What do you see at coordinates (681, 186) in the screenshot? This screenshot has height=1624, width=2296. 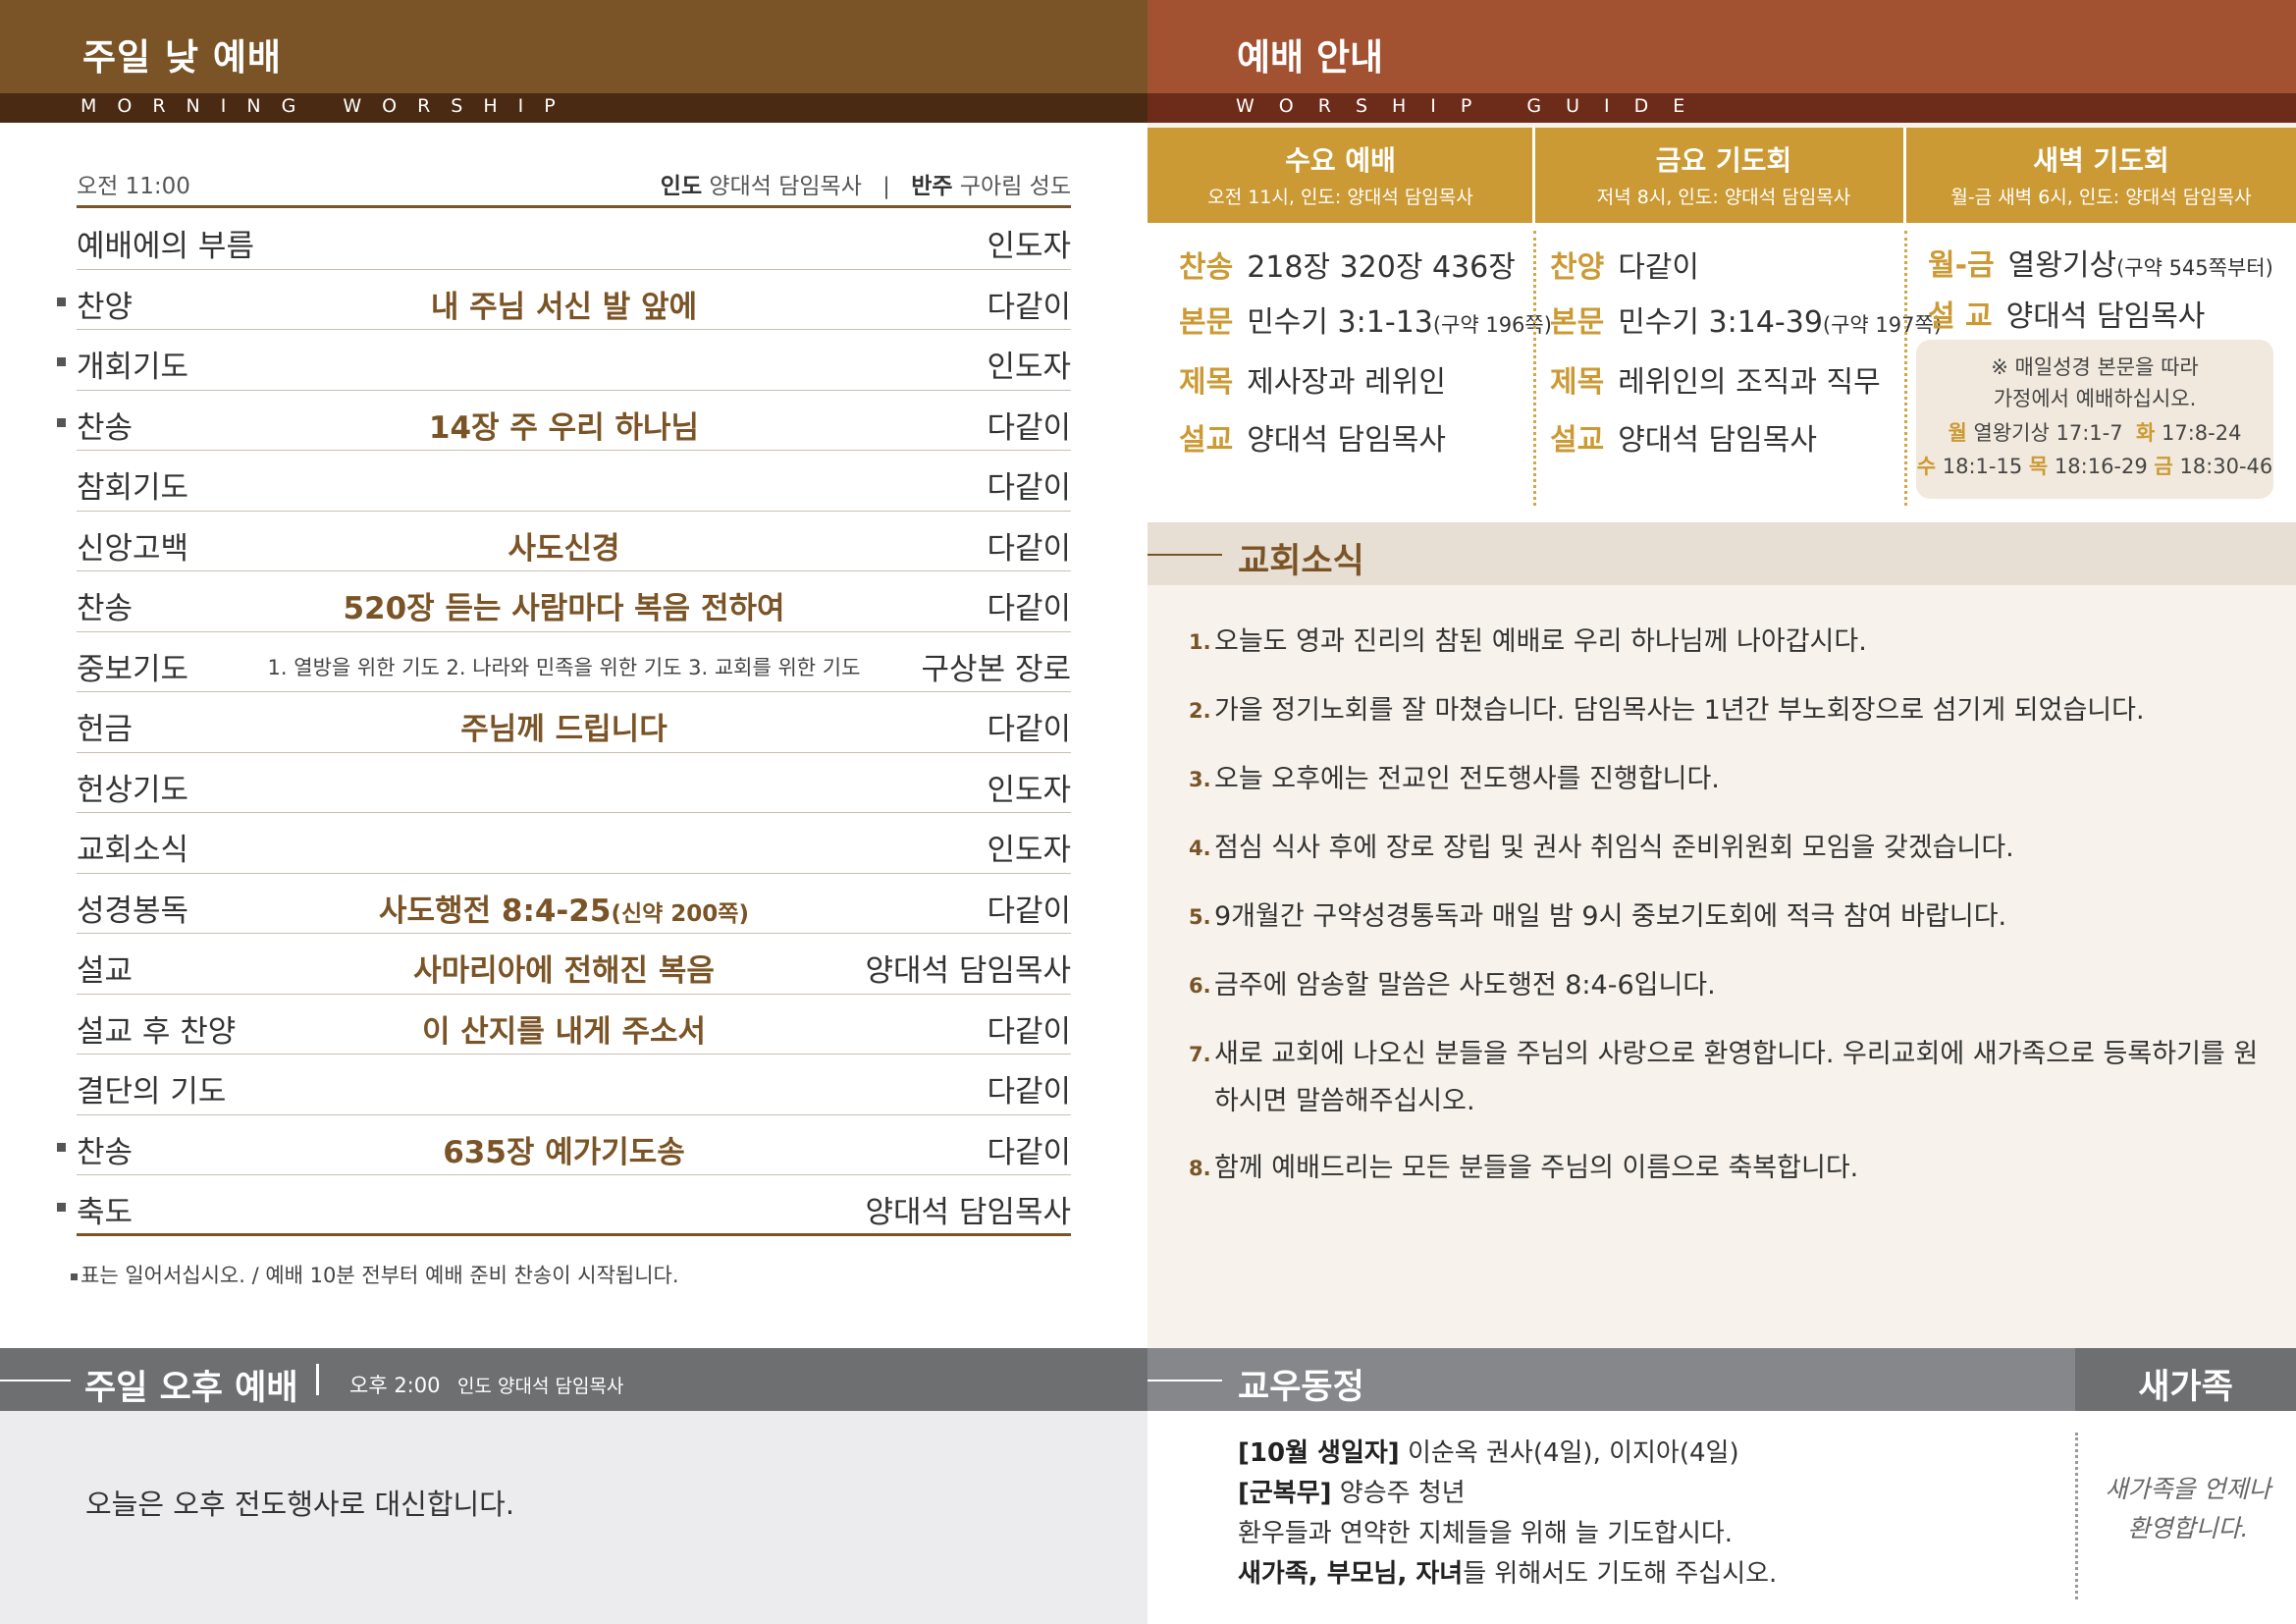 I see `leader-label: 인도` at bounding box center [681, 186].